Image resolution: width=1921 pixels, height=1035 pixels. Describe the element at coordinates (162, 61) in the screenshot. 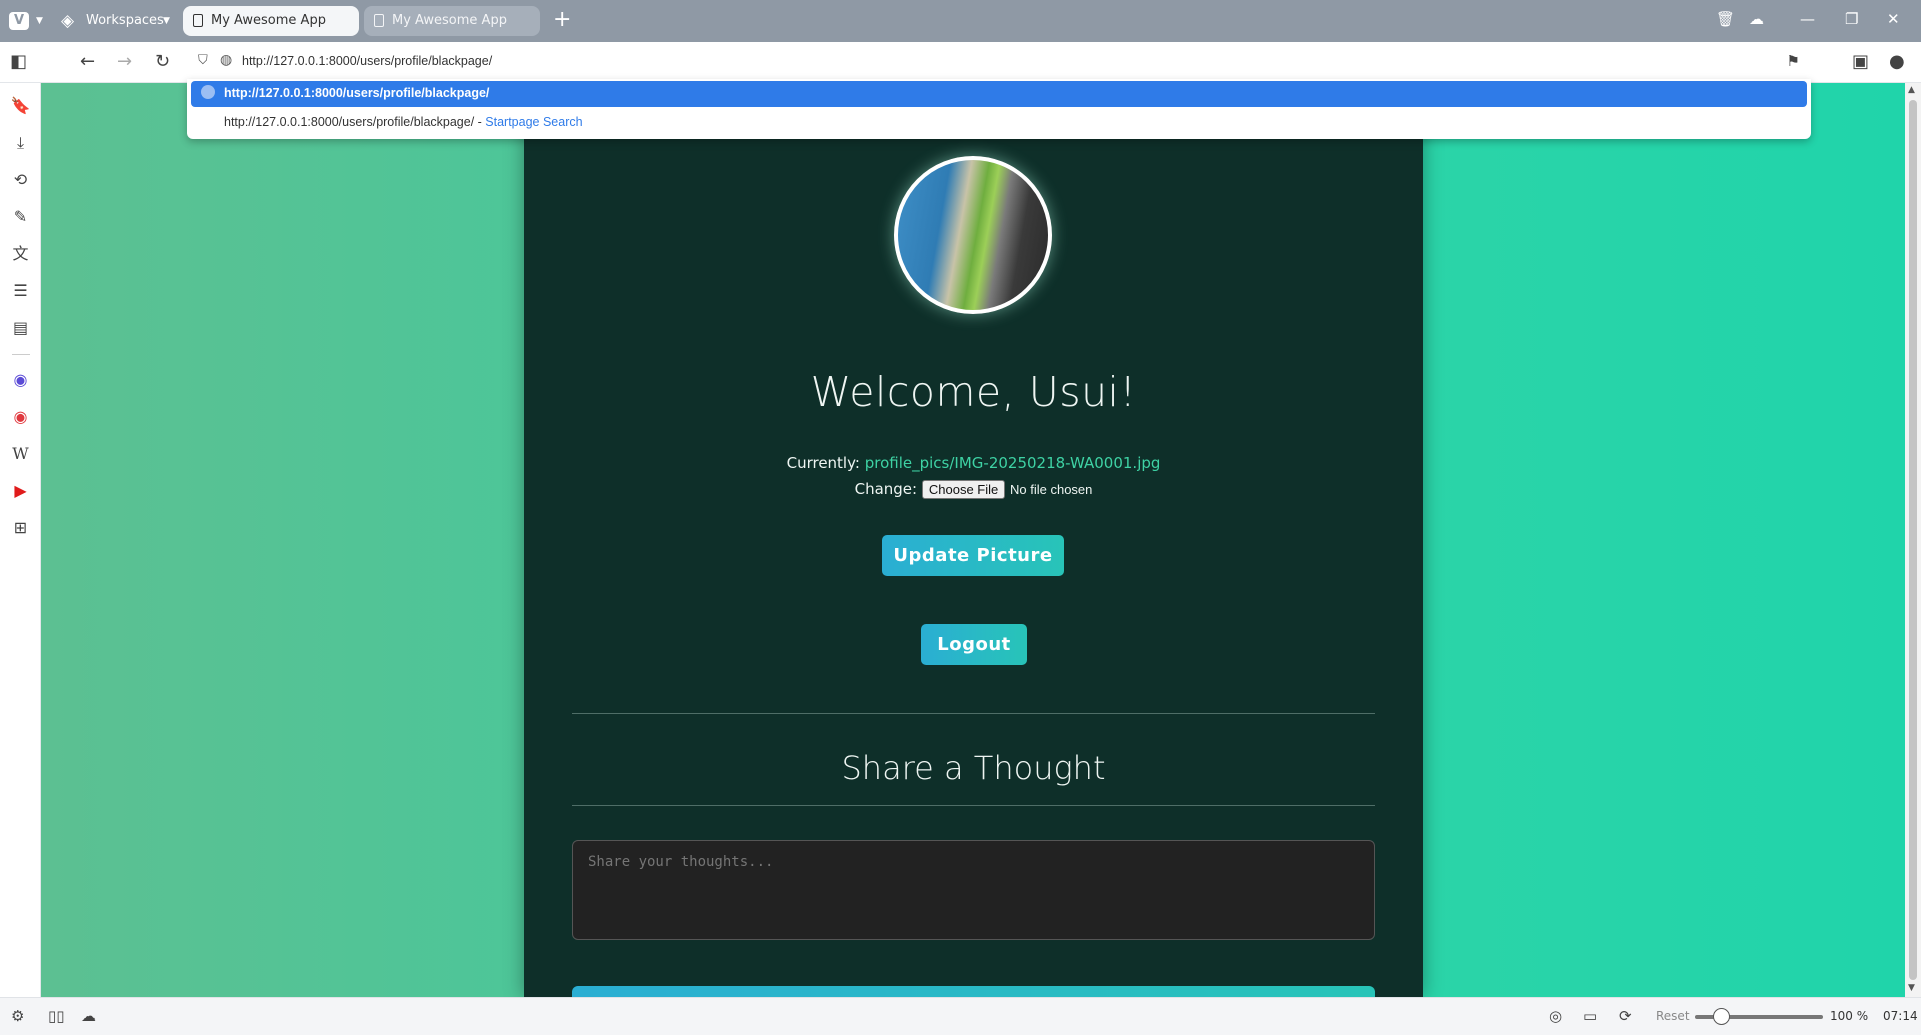

I see `reload-button: ↻` at that location.